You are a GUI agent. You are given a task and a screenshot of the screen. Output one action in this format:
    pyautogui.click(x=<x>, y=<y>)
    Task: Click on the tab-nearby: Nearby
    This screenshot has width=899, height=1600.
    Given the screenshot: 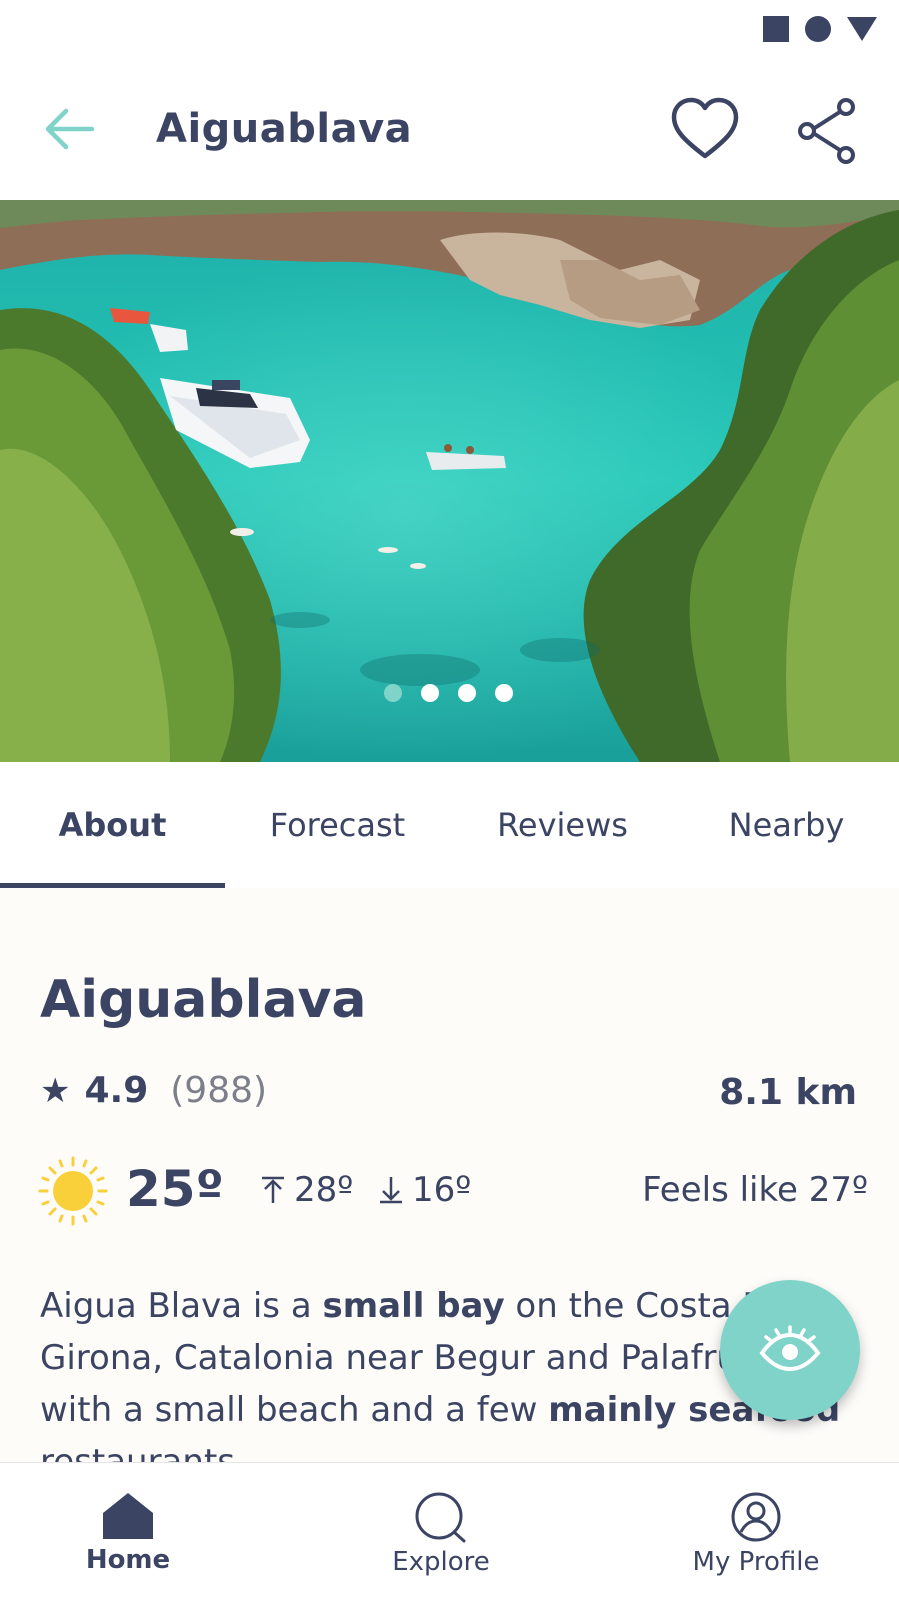 What is the action you would take?
    pyautogui.click(x=786, y=825)
    